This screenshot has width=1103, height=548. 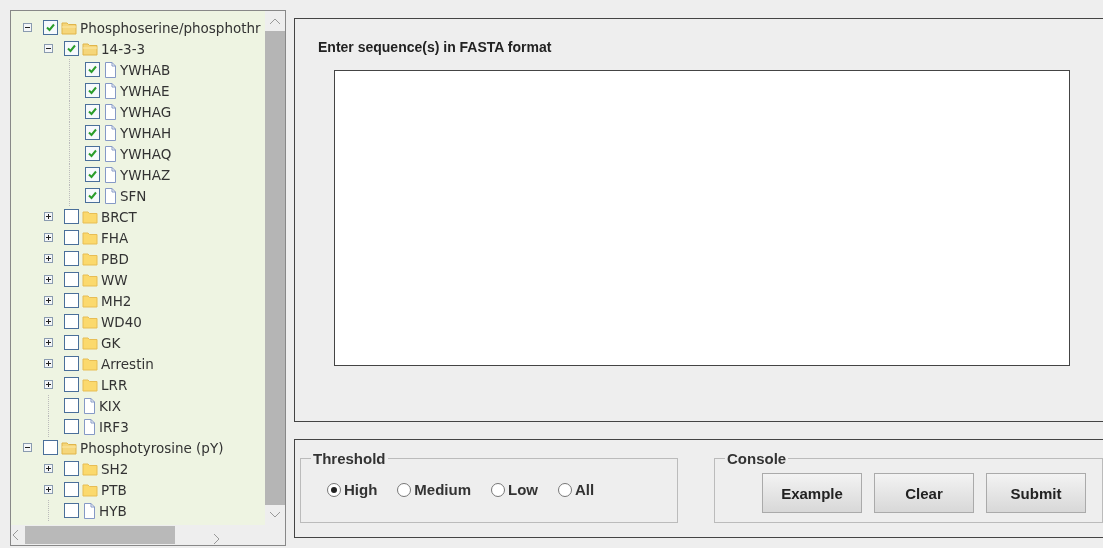 I want to click on tree-item-label: GK, so click(x=111, y=342).